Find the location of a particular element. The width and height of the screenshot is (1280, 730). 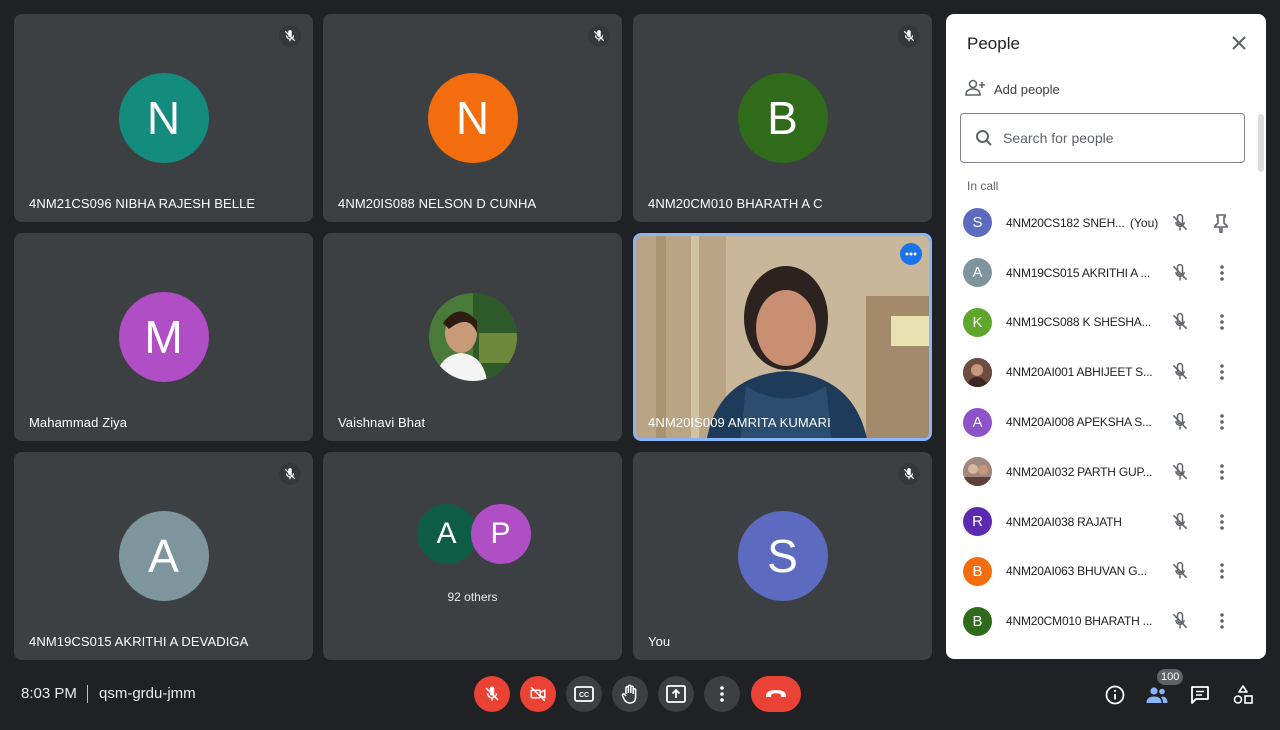

activities-button is located at coordinates (1243, 695).